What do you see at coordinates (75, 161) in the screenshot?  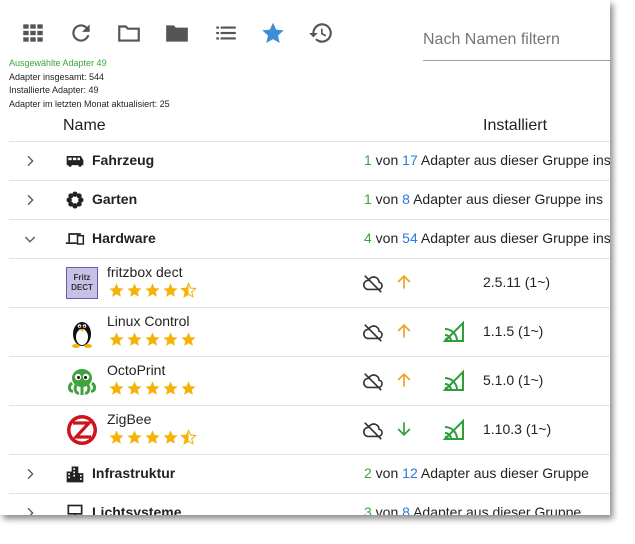 I see `bus-icon` at bounding box center [75, 161].